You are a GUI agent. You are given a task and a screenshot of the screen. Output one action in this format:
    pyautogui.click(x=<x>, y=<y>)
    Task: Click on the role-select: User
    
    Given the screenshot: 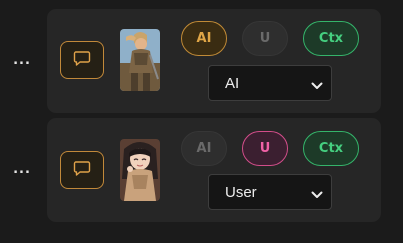 What is the action you would take?
    pyautogui.click(x=270, y=192)
    